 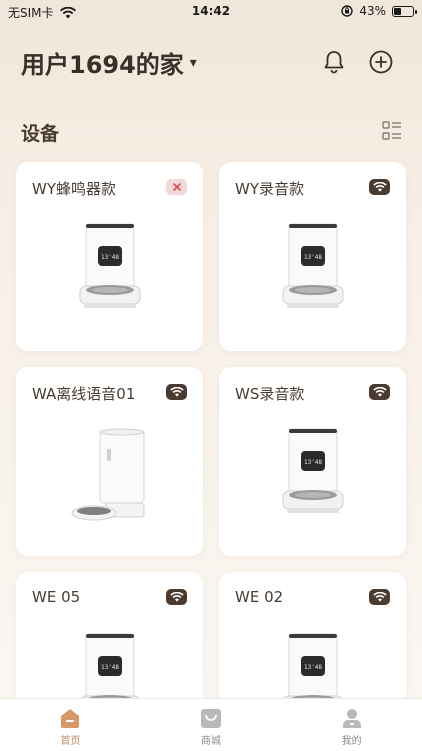 What do you see at coordinates (259, 597) in the screenshot?
I see `device-name: WE 02` at bounding box center [259, 597].